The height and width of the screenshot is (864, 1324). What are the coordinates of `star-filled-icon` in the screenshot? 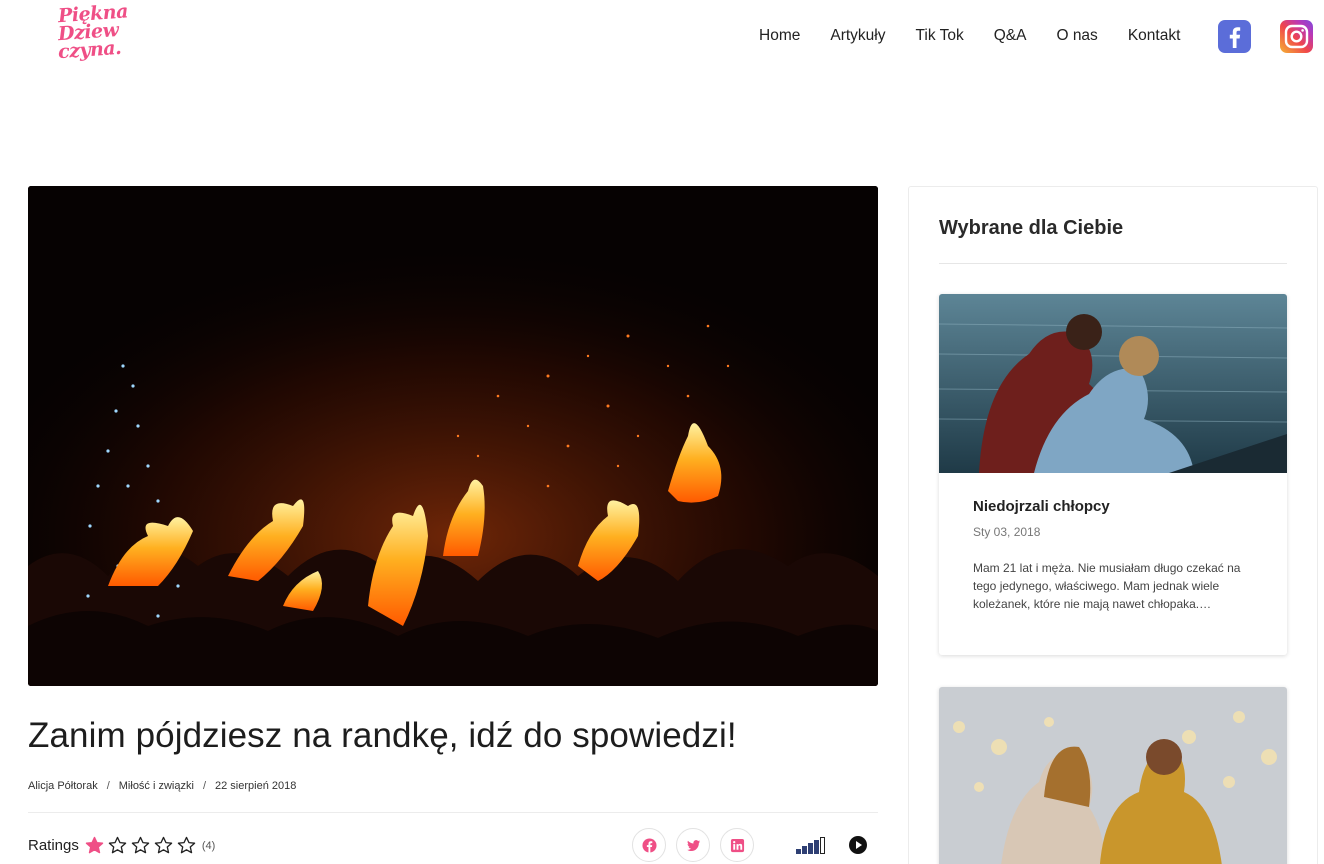 It's located at (94, 845).